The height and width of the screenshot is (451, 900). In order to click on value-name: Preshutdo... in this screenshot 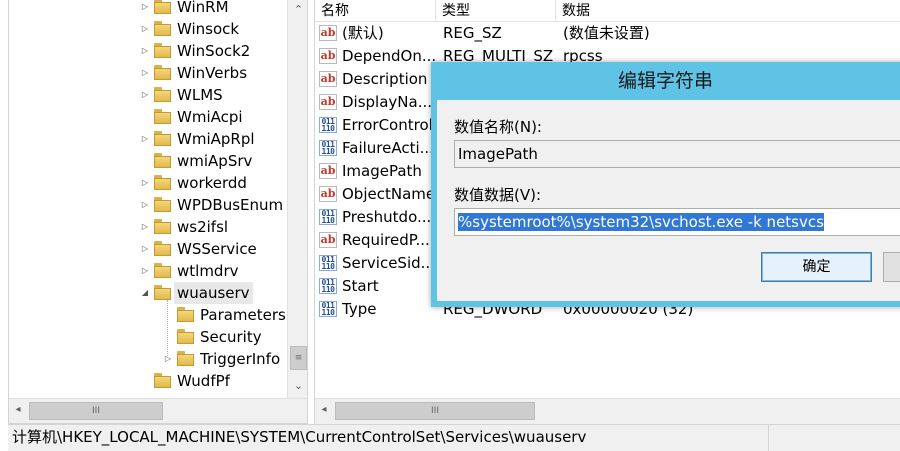, I will do `click(387, 217)`.